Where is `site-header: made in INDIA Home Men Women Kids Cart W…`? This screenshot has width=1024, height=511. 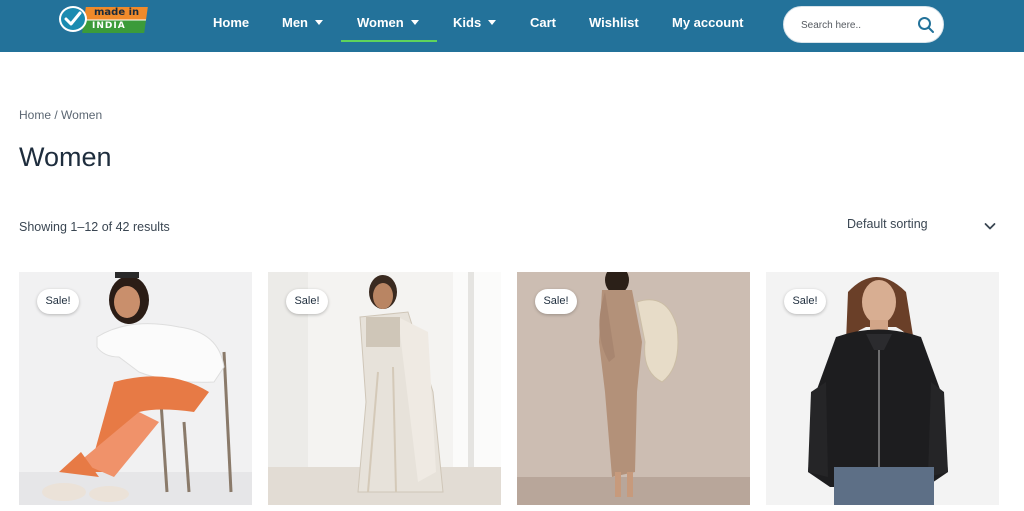 site-header: made in INDIA Home Men Women Kids Cart W… is located at coordinates (512, 26).